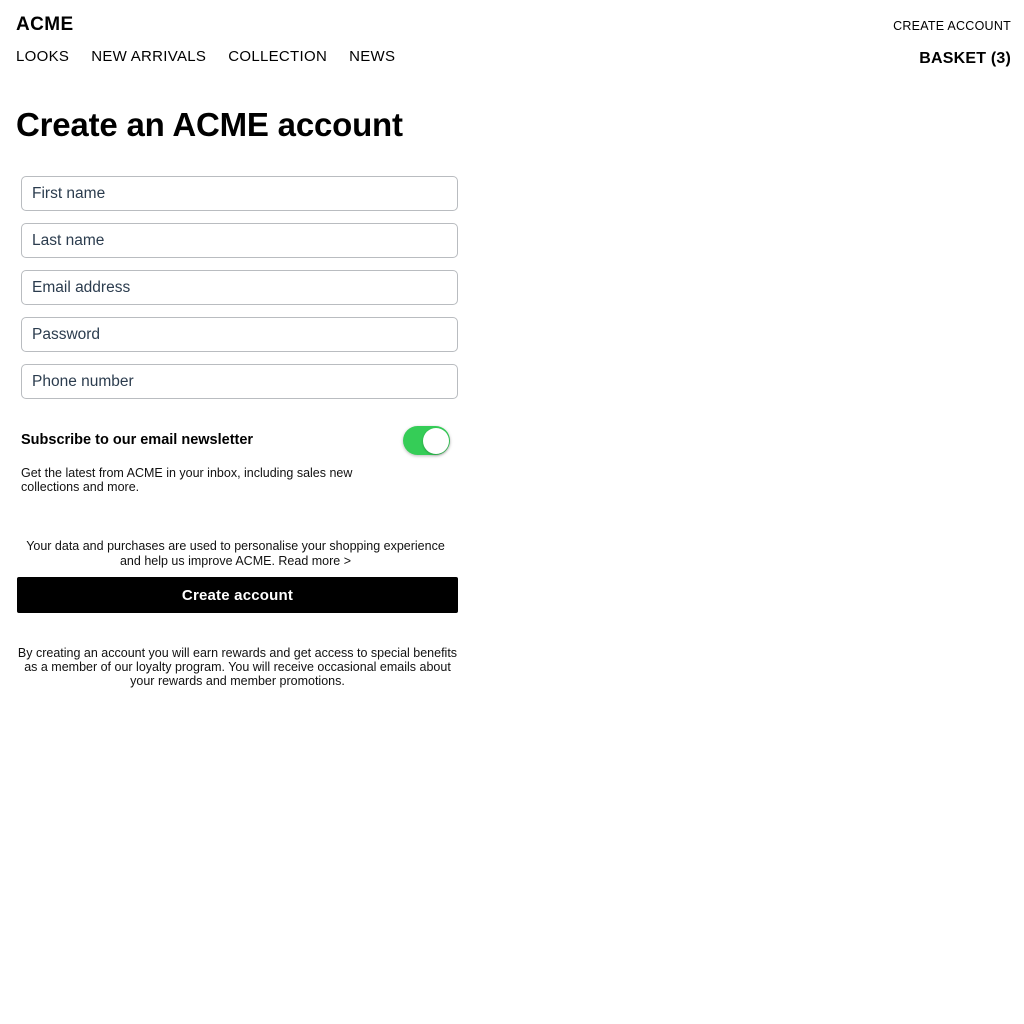 Image resolution: width=1024 pixels, height=1024 pixels. Describe the element at coordinates (952, 43) in the screenshot. I see `header-utility-links: CREATE ACCOUNT BASKET (3)` at that location.